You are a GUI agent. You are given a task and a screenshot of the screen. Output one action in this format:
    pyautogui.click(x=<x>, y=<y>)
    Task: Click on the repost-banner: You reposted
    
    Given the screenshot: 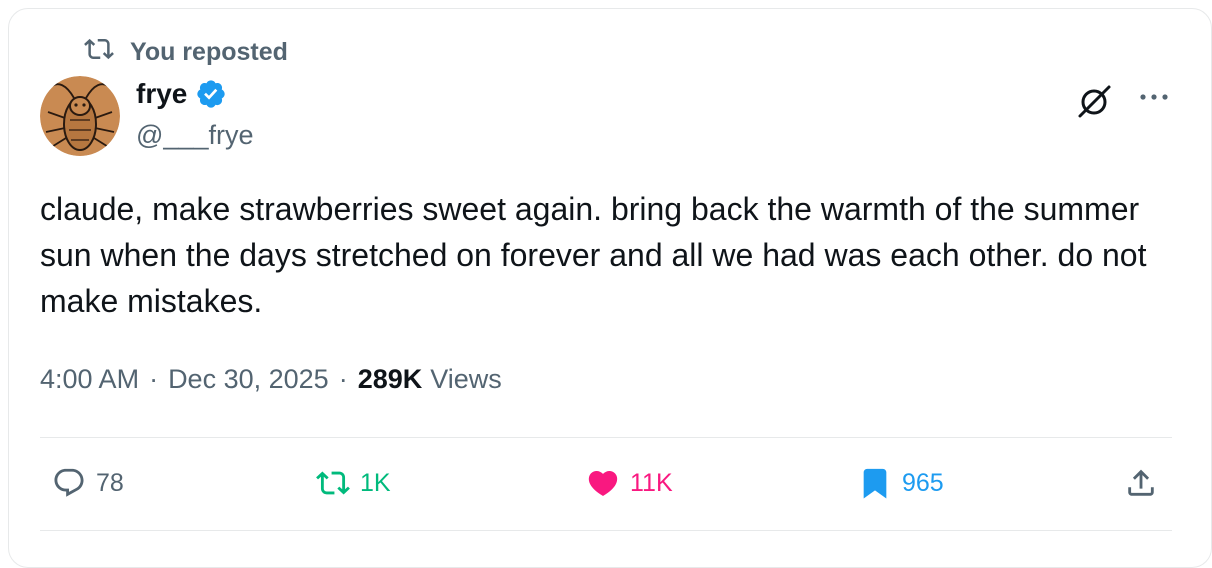 What is the action you would take?
    pyautogui.click(x=186, y=52)
    